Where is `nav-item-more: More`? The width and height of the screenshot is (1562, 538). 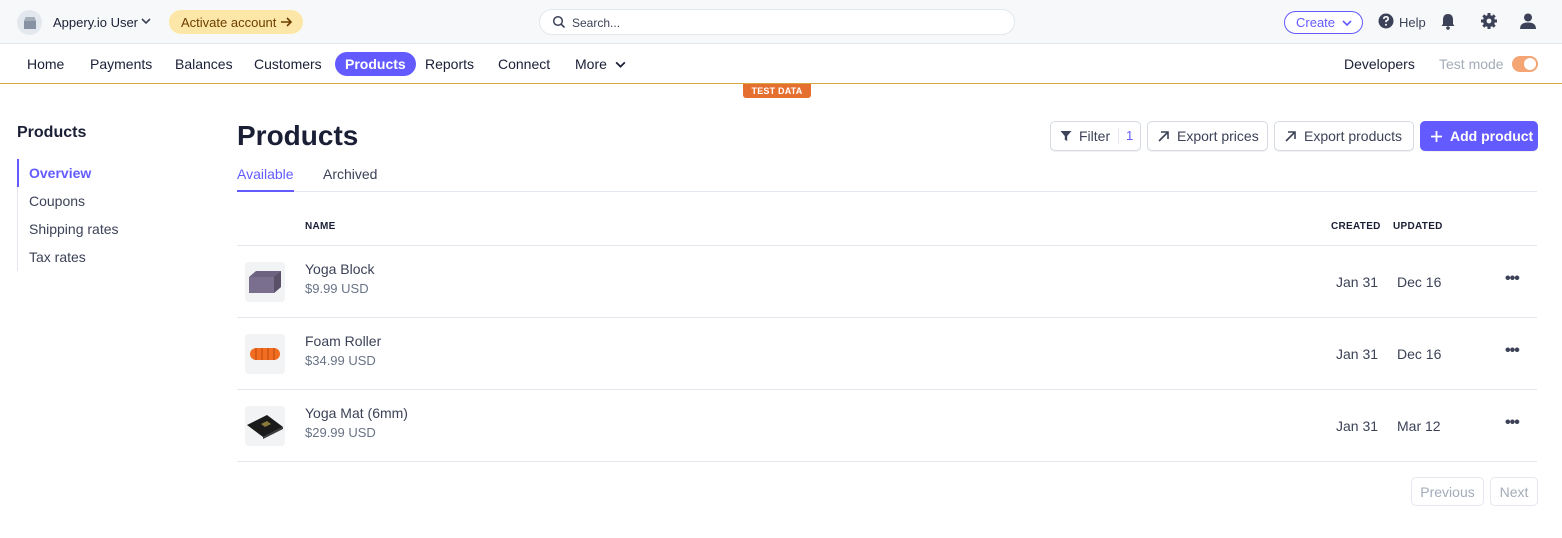 nav-item-more: More is located at coordinates (601, 64).